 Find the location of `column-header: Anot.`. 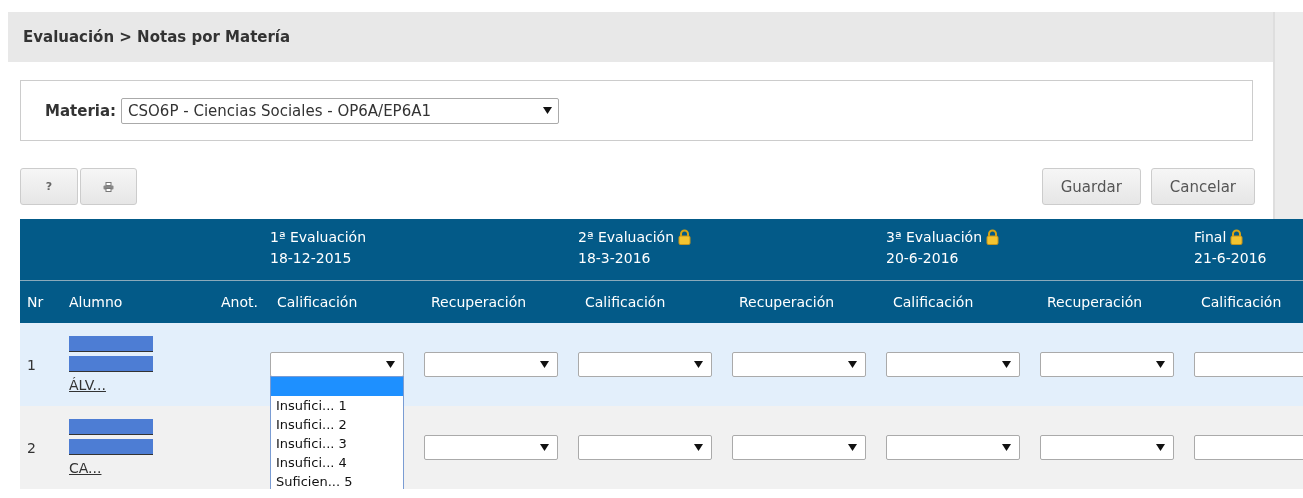

column-header: Anot. is located at coordinates (239, 302).